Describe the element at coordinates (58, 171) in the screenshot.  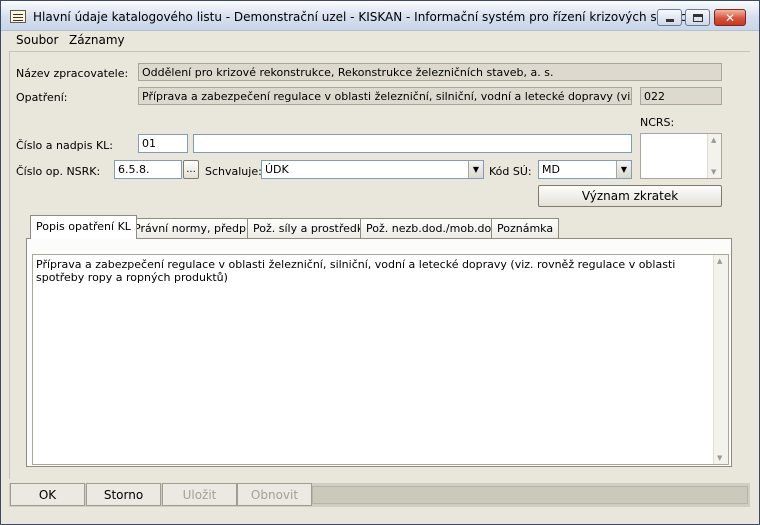
I see `nsrk-label: Číslo op. NSRK:` at that location.